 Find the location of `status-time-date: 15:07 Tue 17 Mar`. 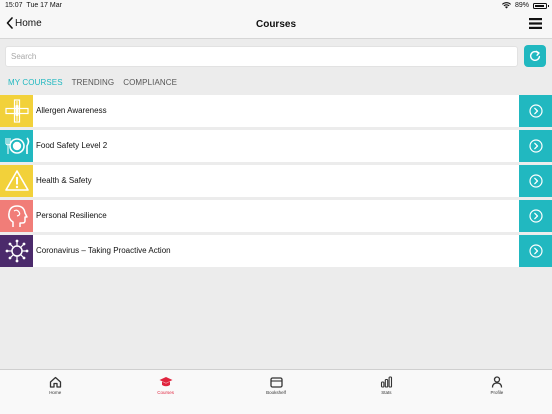

status-time-date: 15:07 Tue 17 Mar is located at coordinates (33, 5).